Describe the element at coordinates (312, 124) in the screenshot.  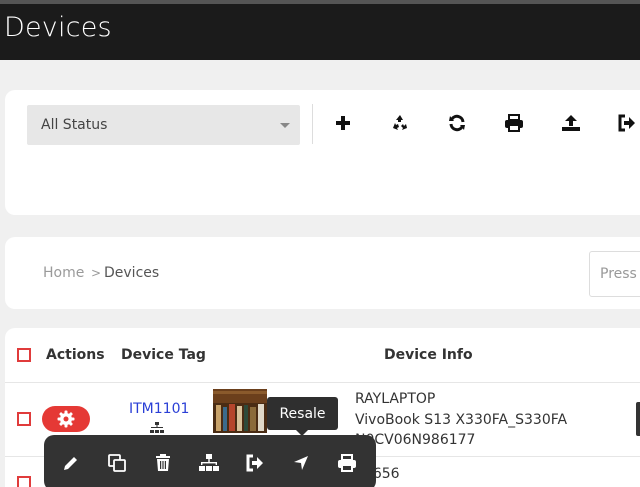
I see `toolbar-divider` at that location.